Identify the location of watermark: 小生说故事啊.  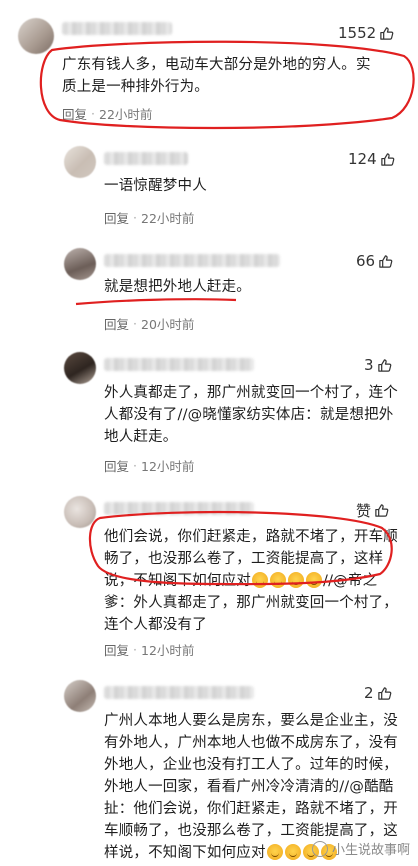
(360, 848).